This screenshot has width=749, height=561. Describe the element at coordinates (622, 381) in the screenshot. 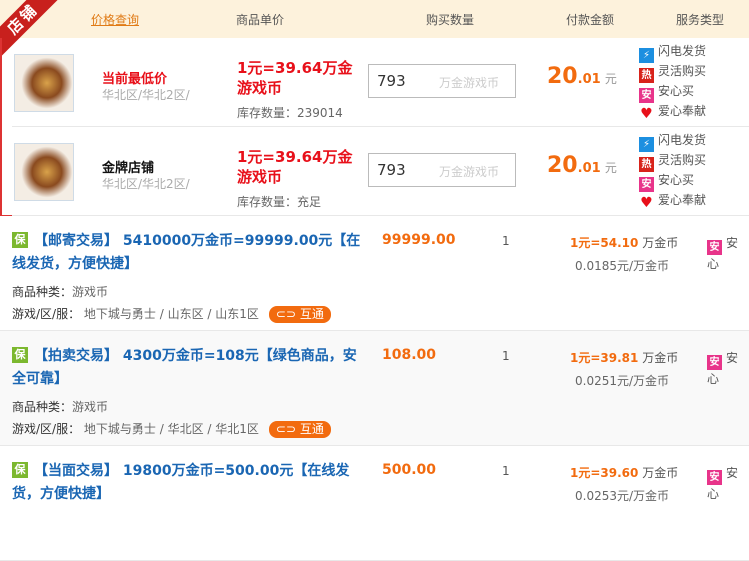

I see `unit-cost: 0.0251元/万金币` at that location.